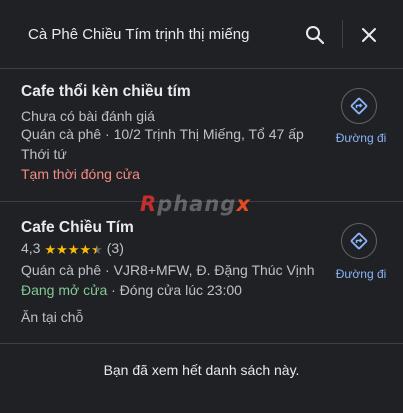 This screenshot has width=403, height=413. I want to click on search-button, so click(315, 35).